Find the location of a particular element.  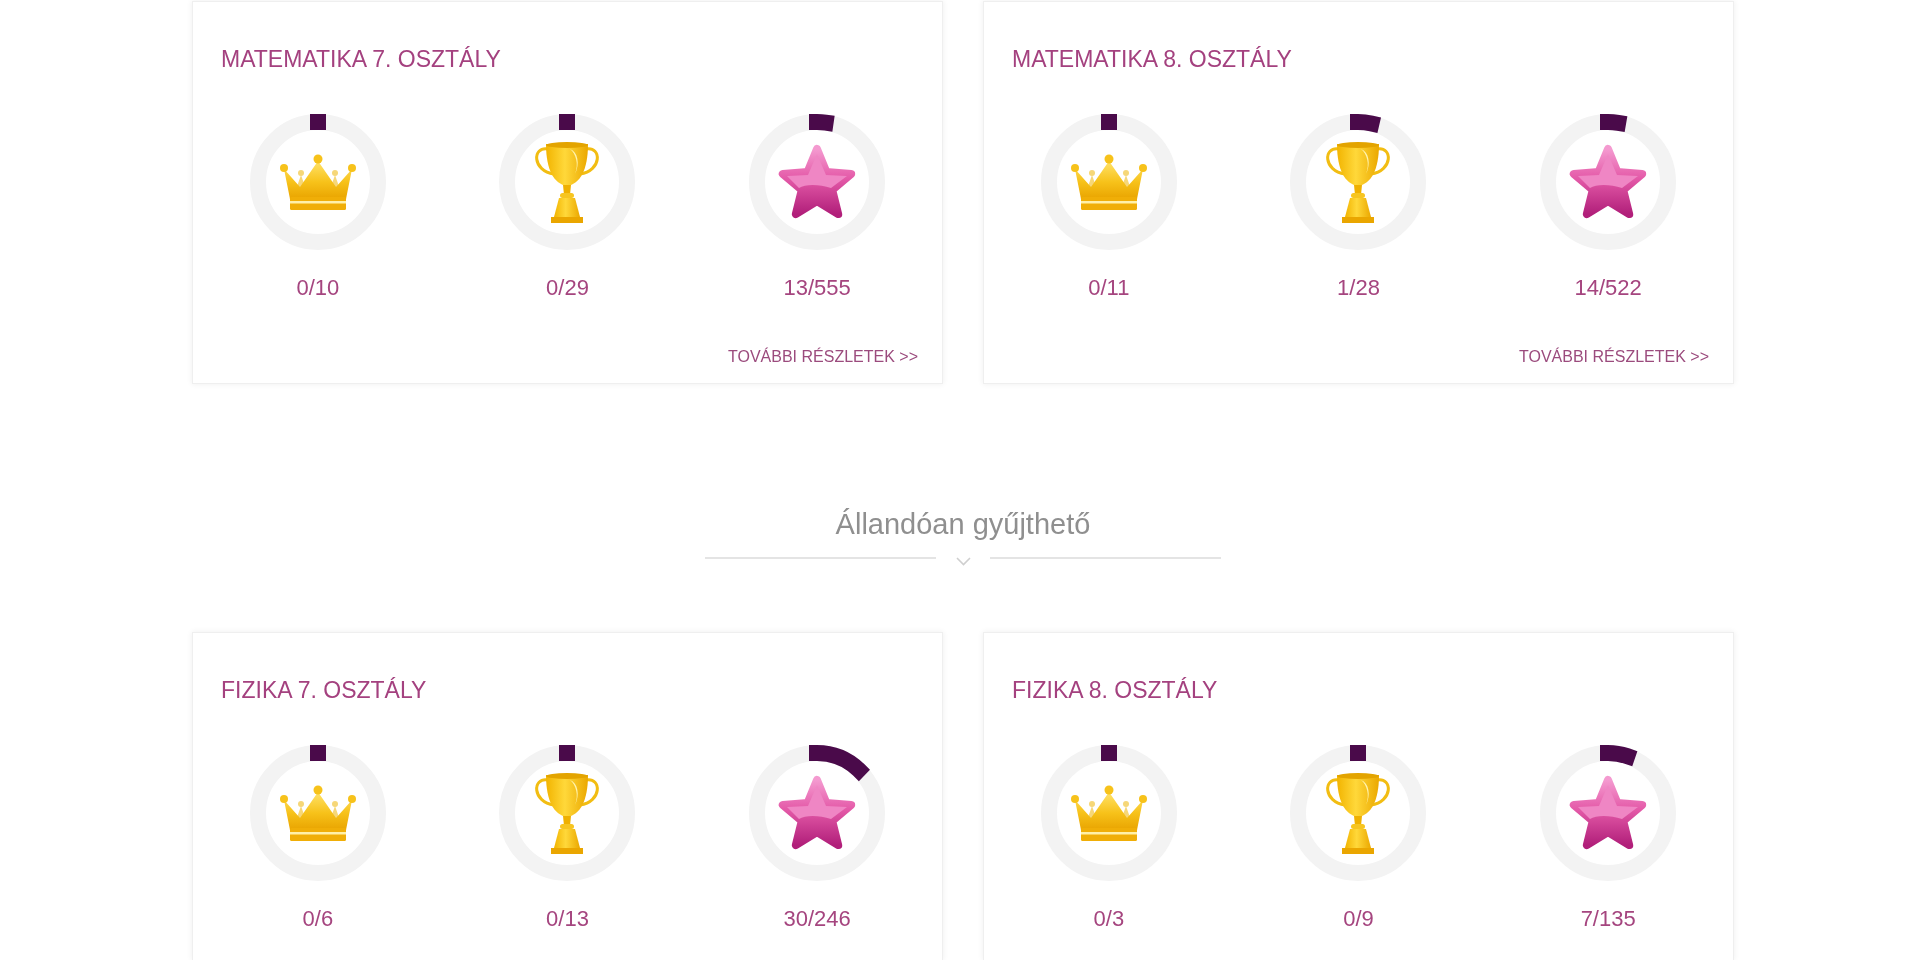

count-label: 30/246 is located at coordinates (817, 919).